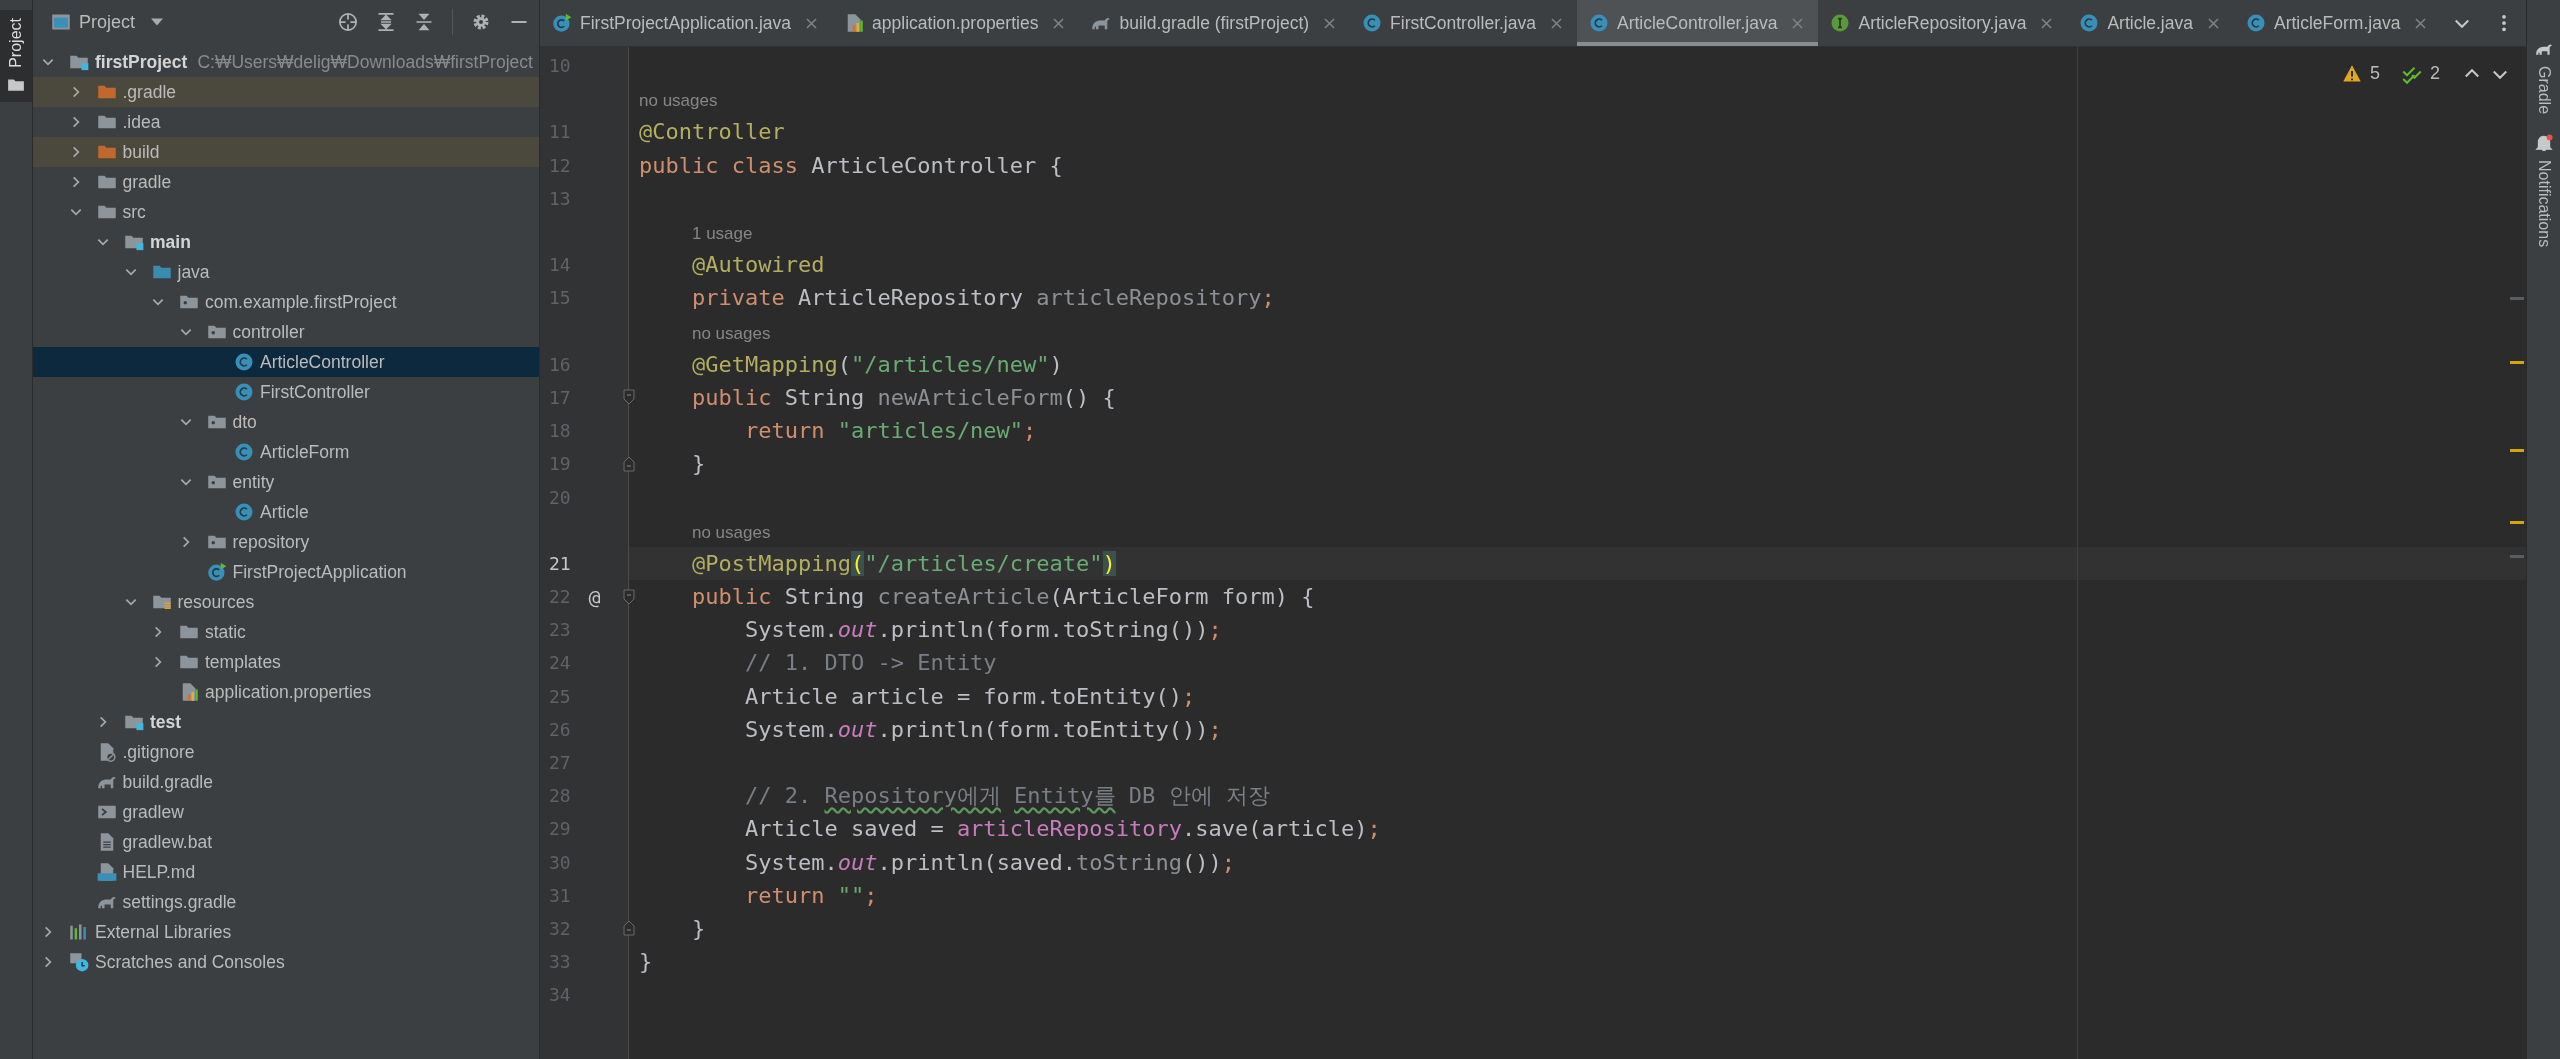 The image size is (2560, 1059). I want to click on inspection-count: 5, so click(2374, 73).